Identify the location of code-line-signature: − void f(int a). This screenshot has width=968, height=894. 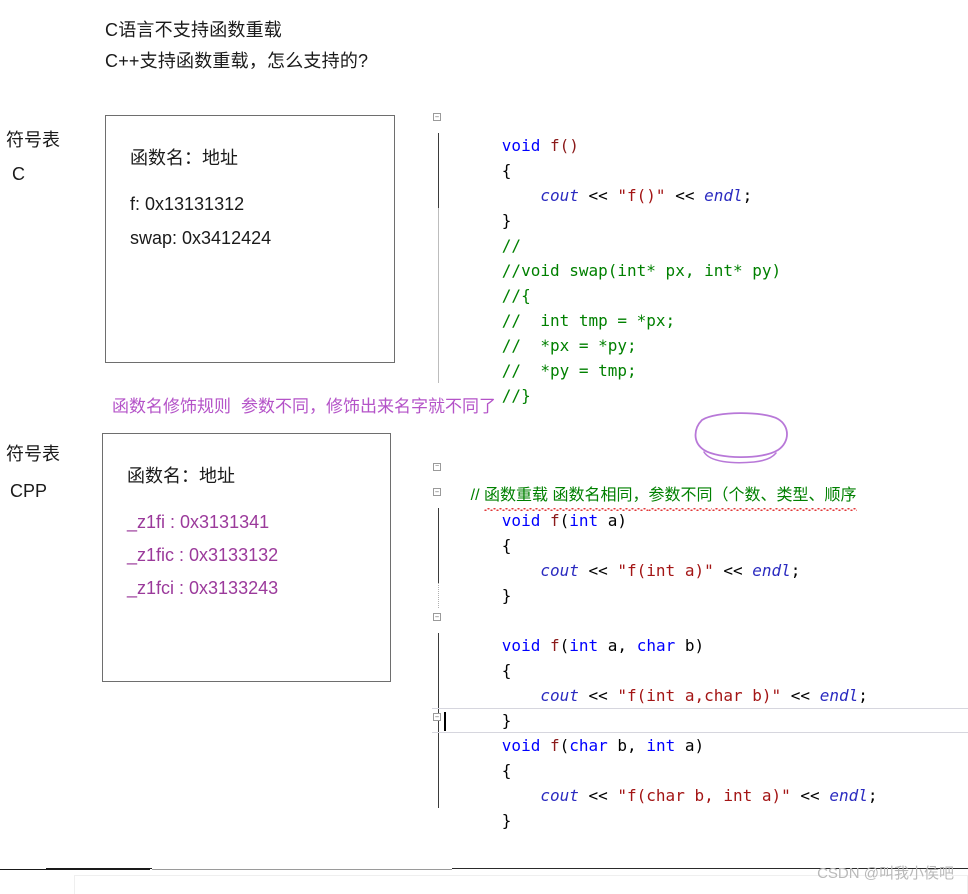
(700, 506).